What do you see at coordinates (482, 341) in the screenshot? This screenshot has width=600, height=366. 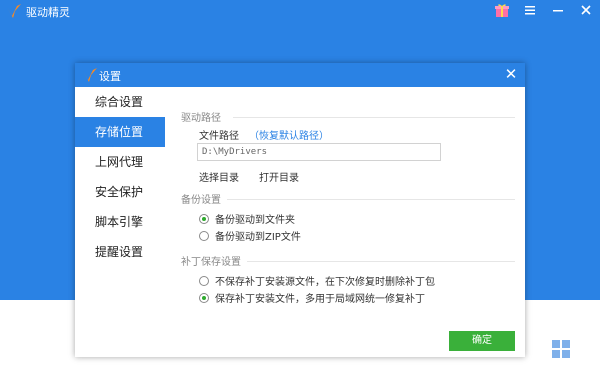 I see `ok-button: 确定` at bounding box center [482, 341].